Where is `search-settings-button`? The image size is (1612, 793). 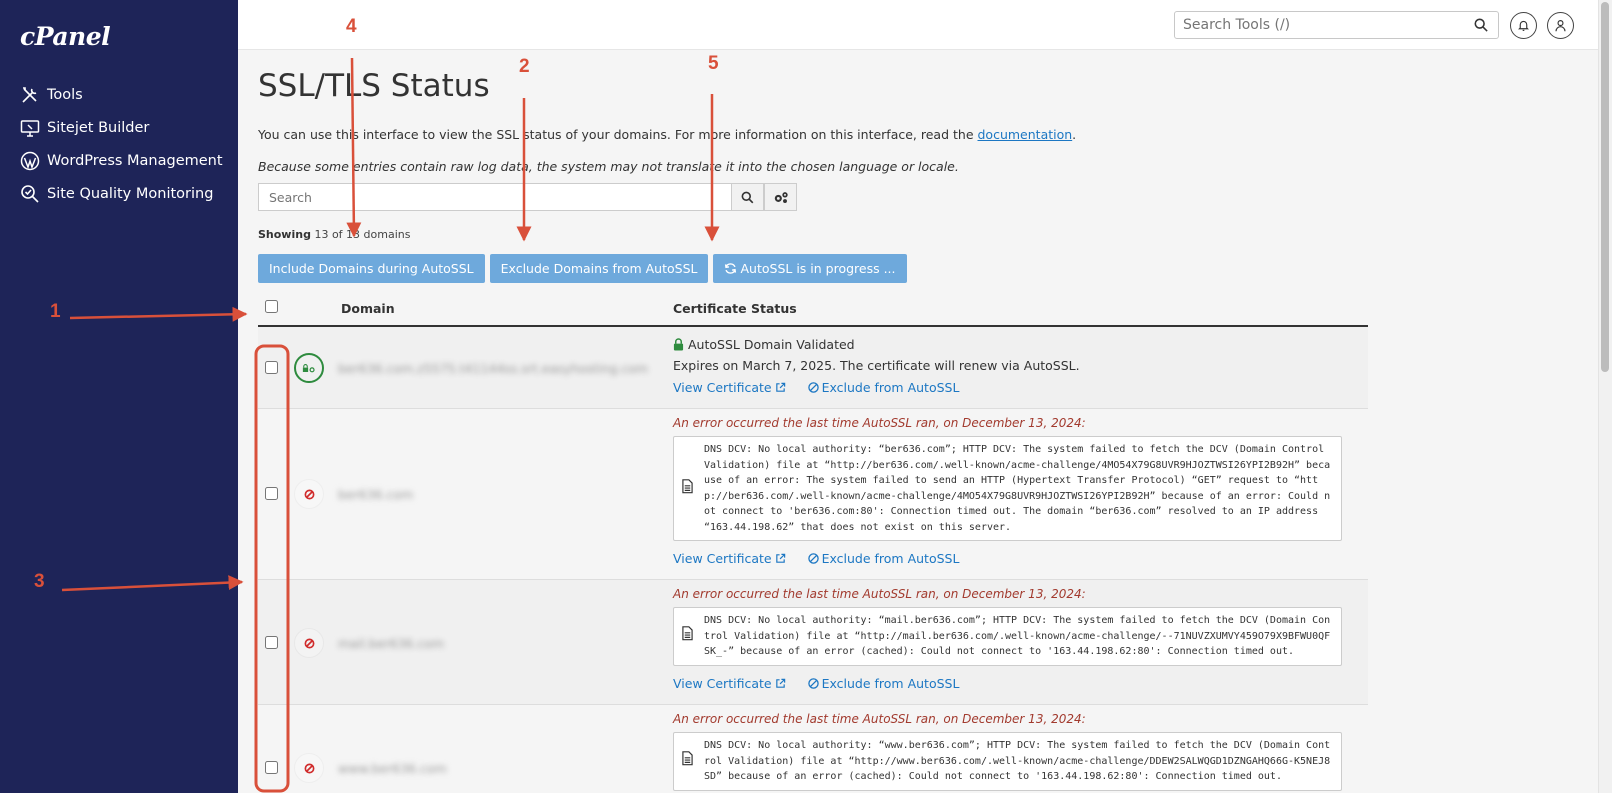 search-settings-button is located at coordinates (780, 197).